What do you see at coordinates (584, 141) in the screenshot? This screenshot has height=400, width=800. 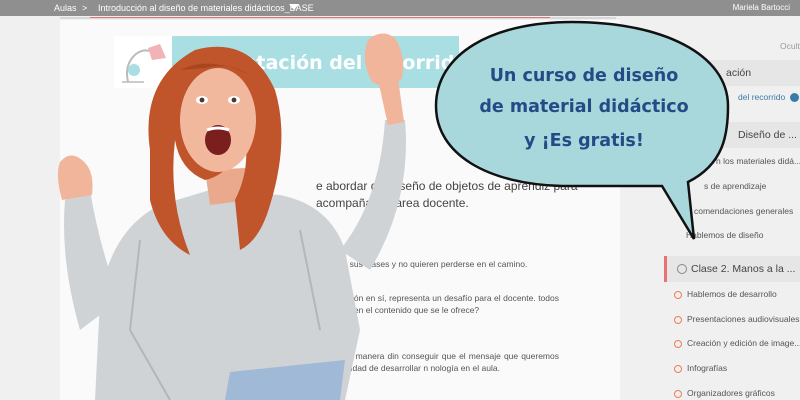 I see `bubble-text-line3: y ¡Es gratis!` at bounding box center [584, 141].